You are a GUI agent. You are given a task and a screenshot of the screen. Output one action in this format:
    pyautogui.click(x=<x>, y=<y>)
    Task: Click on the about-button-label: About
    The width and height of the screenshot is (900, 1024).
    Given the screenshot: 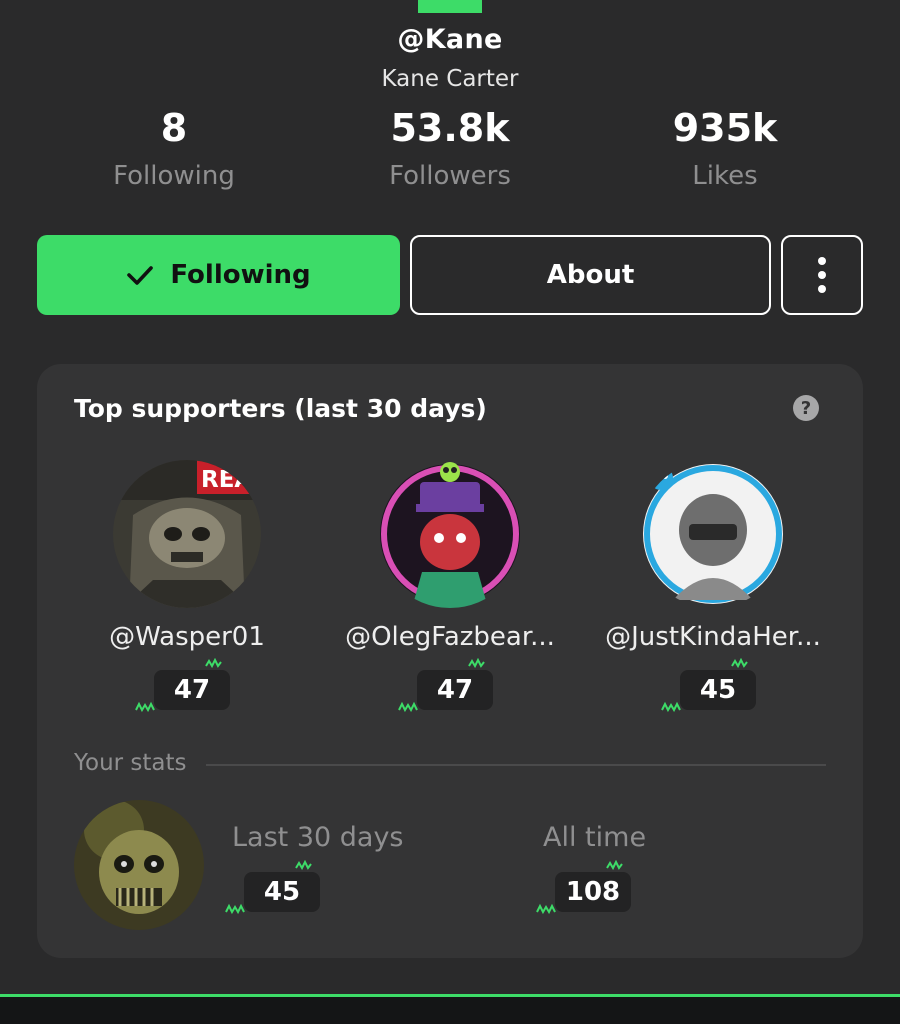 What is the action you would take?
    pyautogui.click(x=590, y=275)
    